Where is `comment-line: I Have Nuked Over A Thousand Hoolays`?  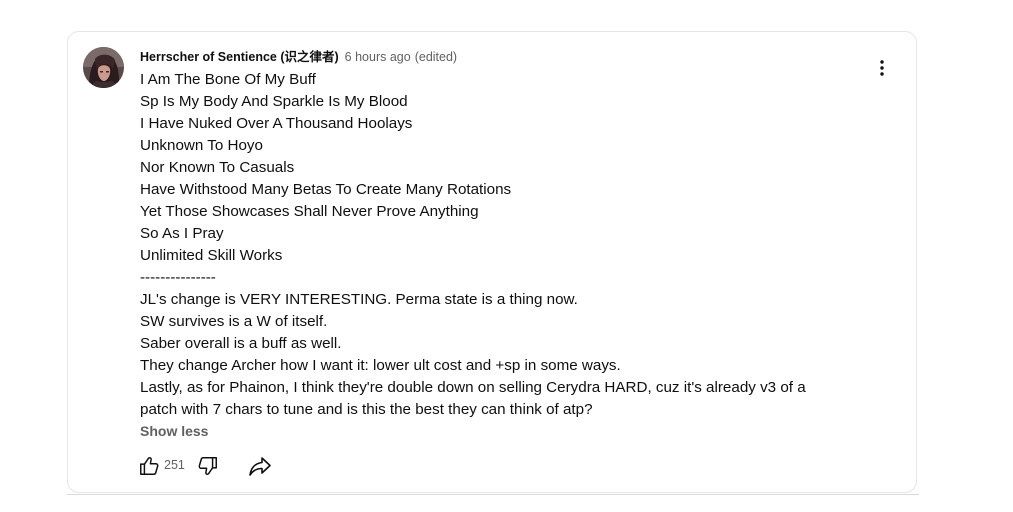
comment-line: I Have Nuked Over A Thousand Hoolays is located at coordinates (276, 123).